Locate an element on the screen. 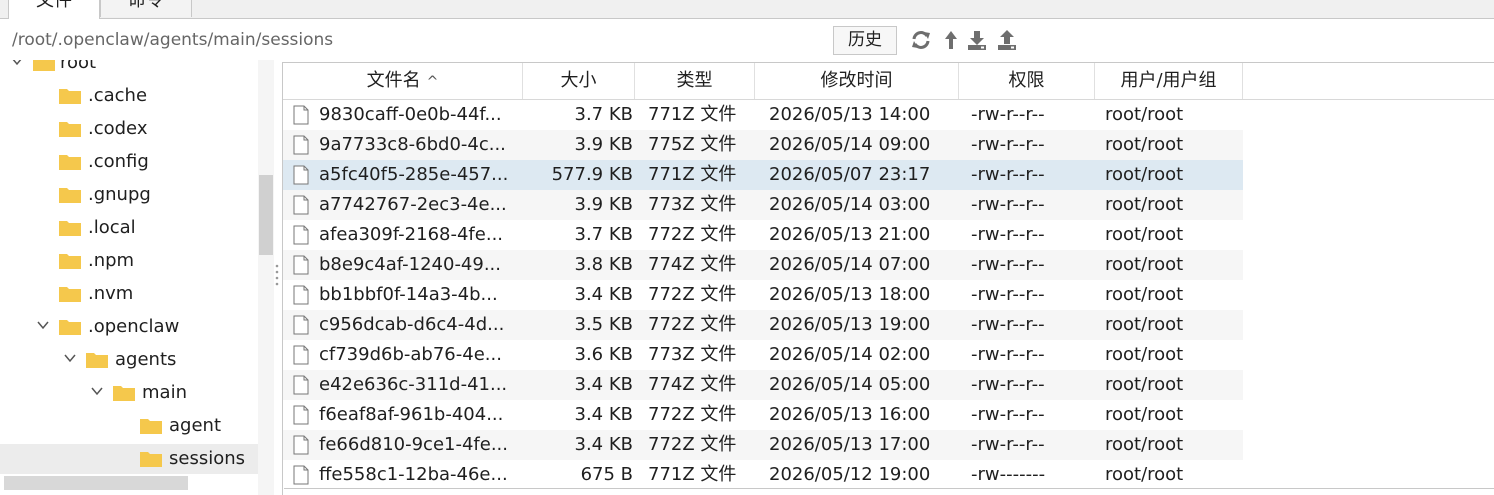  tree-item-label: .config is located at coordinates (118, 161).